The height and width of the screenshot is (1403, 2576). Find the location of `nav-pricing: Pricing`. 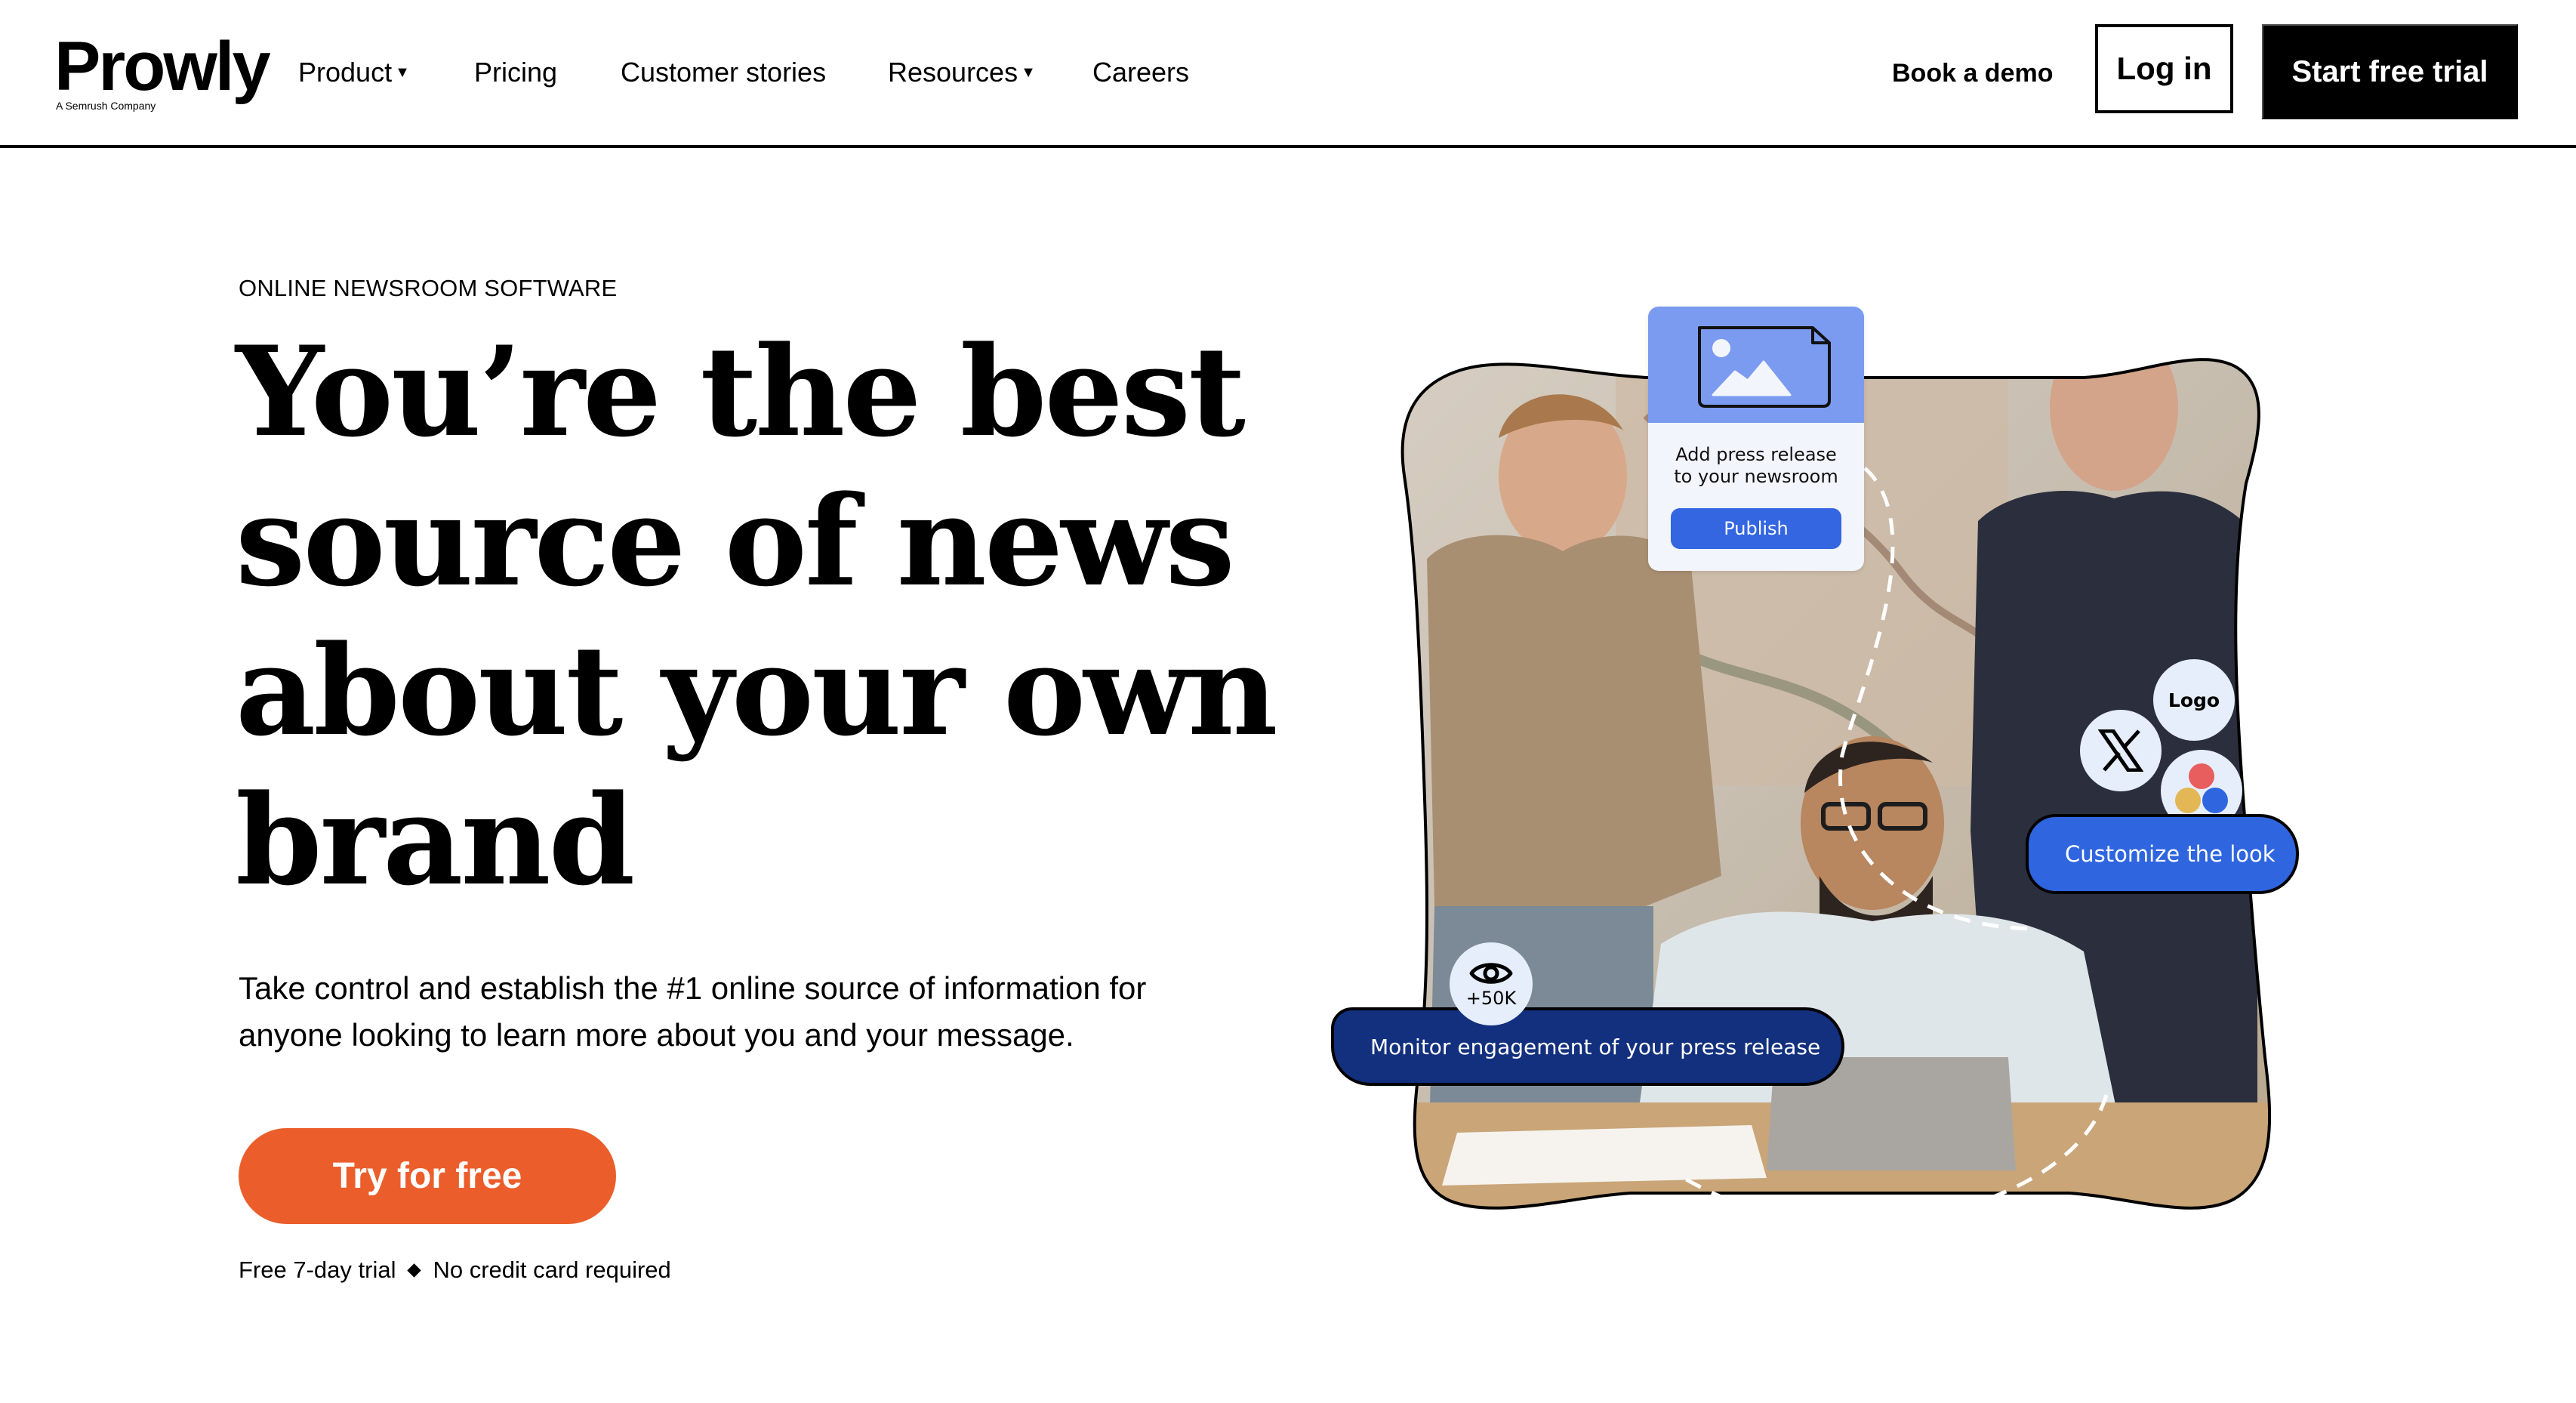

nav-pricing: Pricing is located at coordinates (515, 73).